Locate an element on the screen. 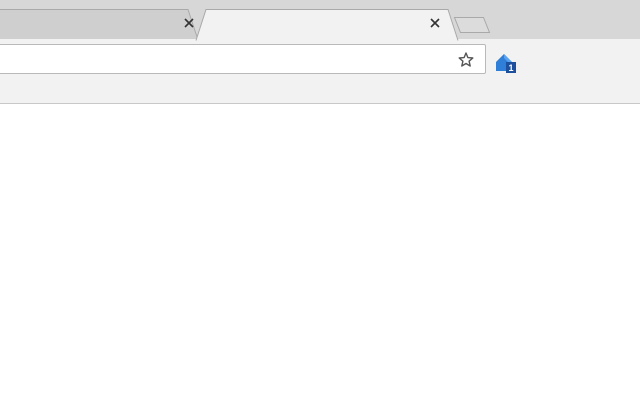 Image resolution: width=640 pixels, height=400 pixels. new-tab-button is located at coordinates (472, 25).